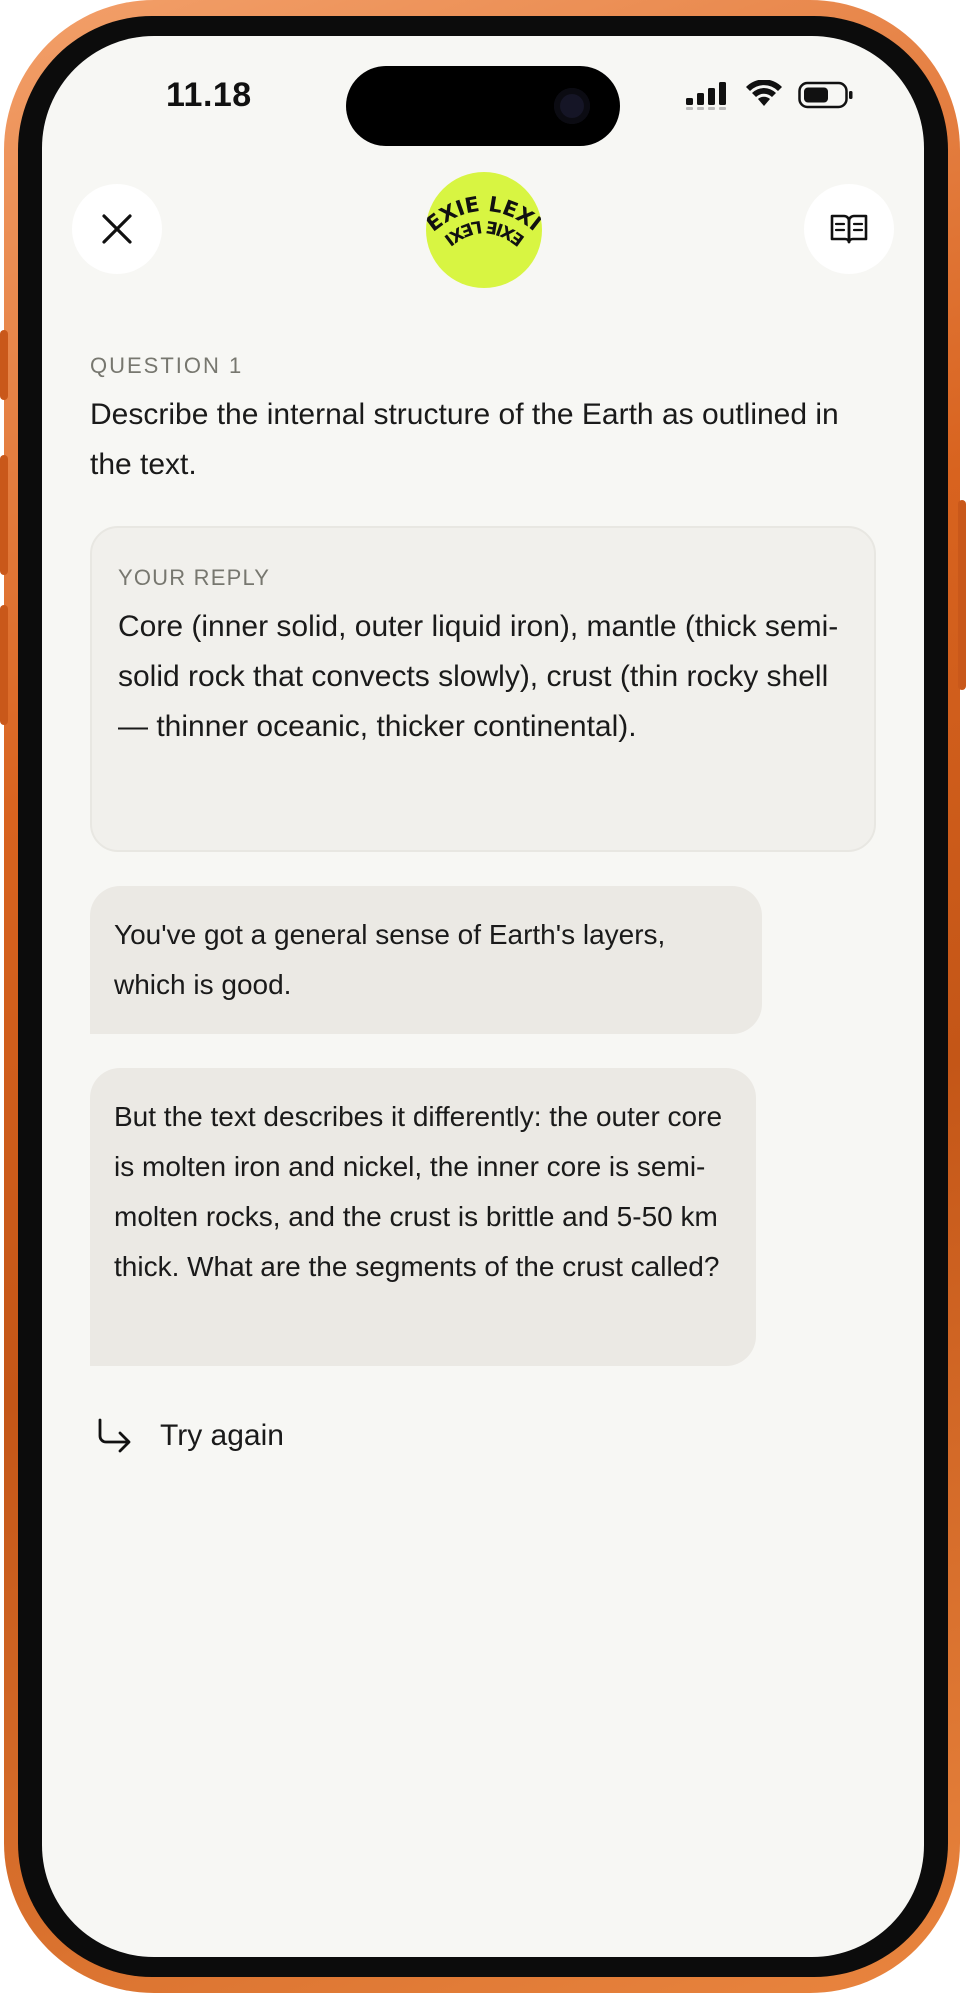 The image size is (966, 1993). I want to click on question-label: QUESTION 1, so click(167, 365).